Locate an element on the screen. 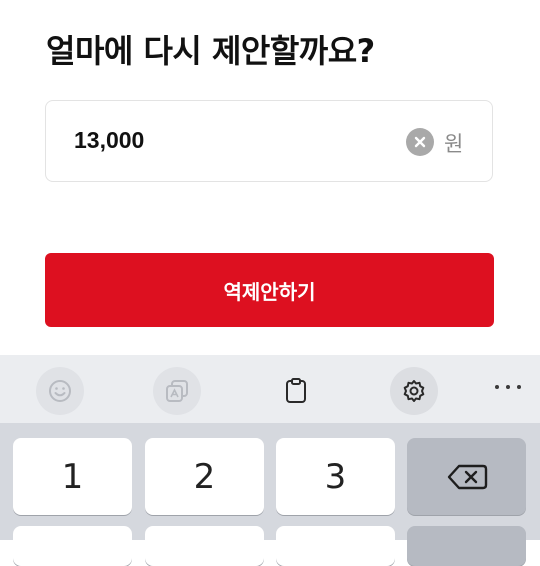  backspace-key is located at coordinates (466, 476).